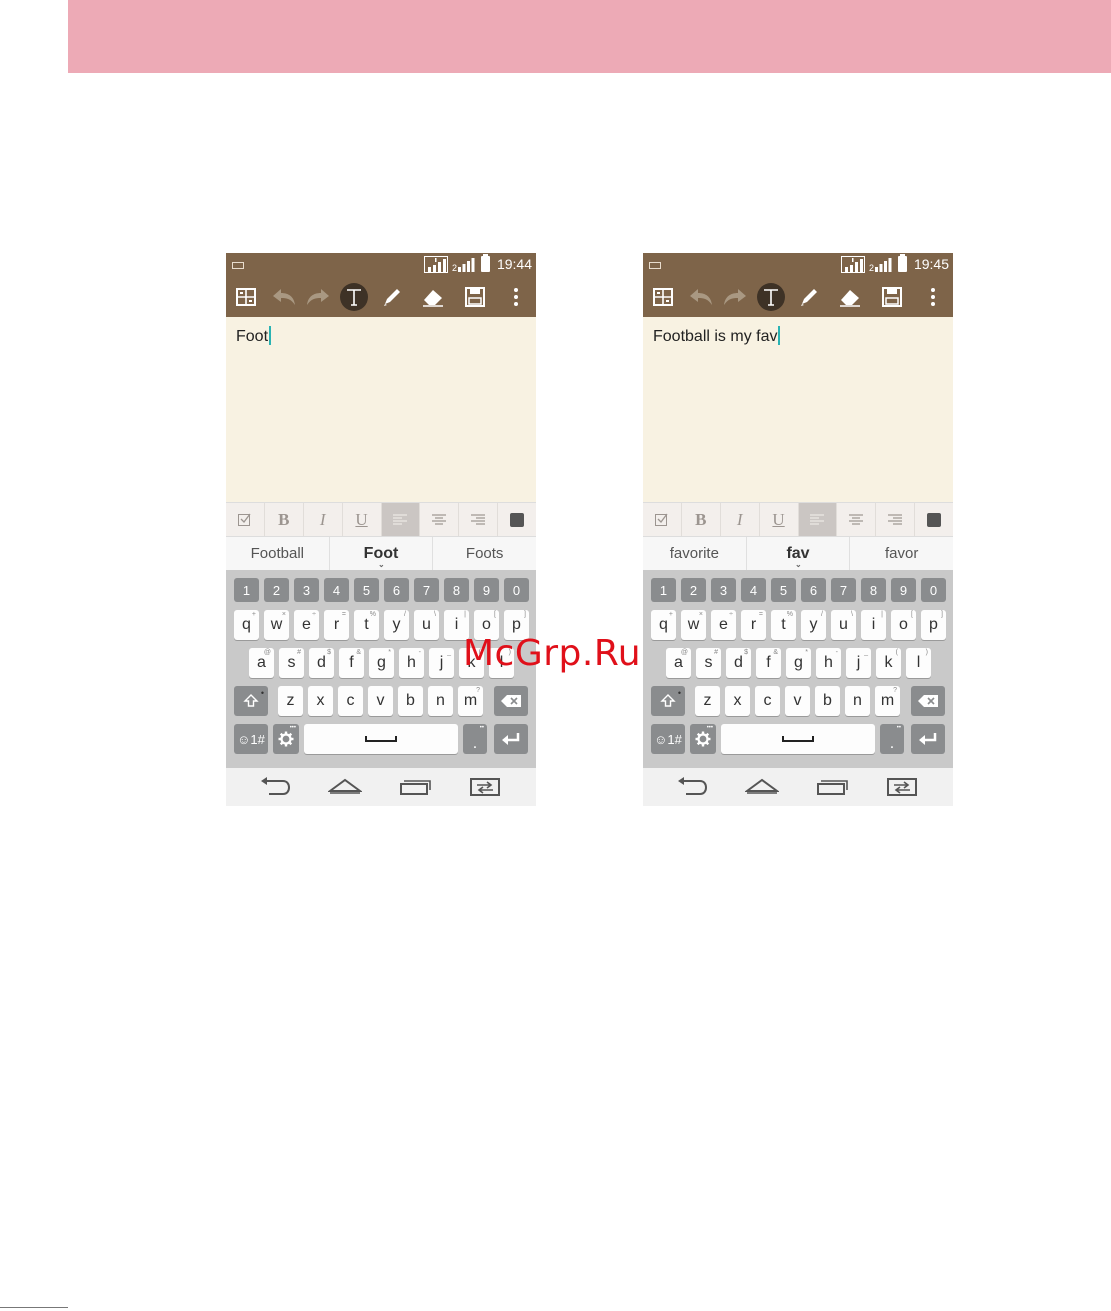 The image size is (1111, 1311). Describe the element at coordinates (928, 701) in the screenshot. I see `backspace-key` at that location.